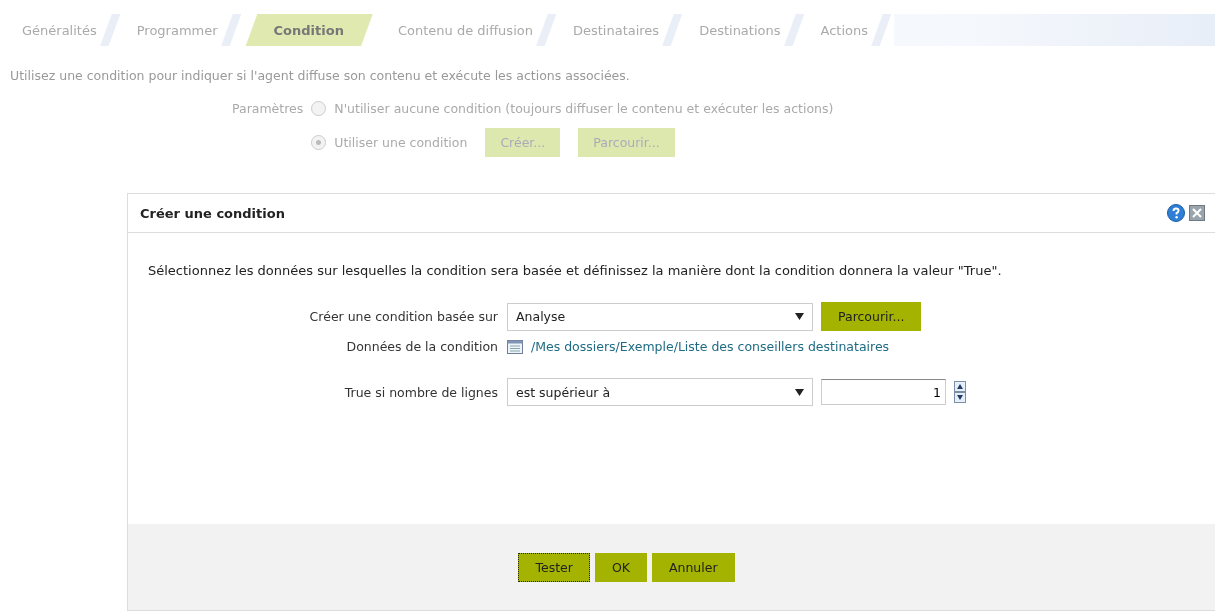  I want to click on option-label: N'utiliser aucune condition (toujours diffuser le contenu et exécuter les actions), so click(584, 108).